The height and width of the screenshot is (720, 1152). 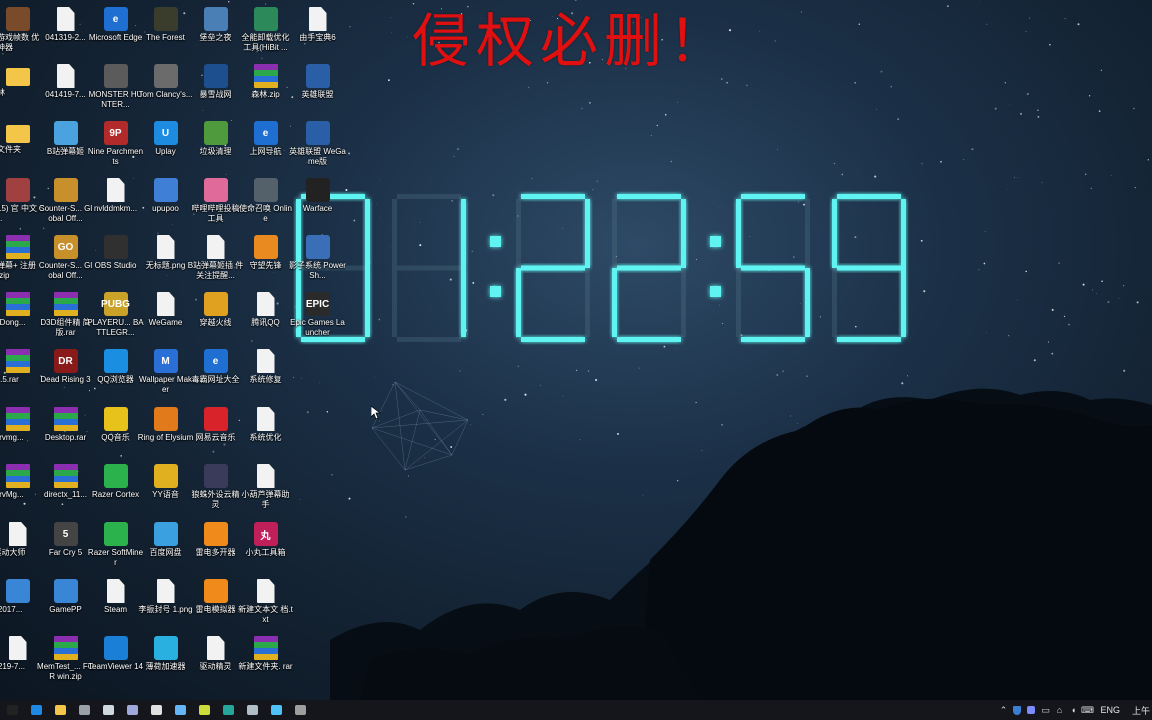 I want to click on volume-icon: ◖, so click(x=1073, y=710).